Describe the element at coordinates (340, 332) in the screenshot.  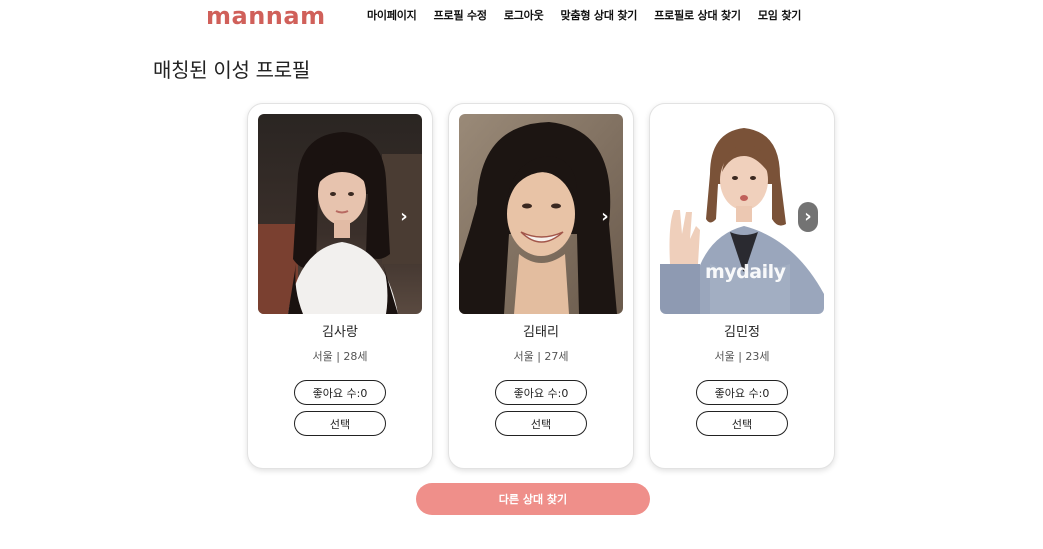
I see `profile-name: 김사랑` at that location.